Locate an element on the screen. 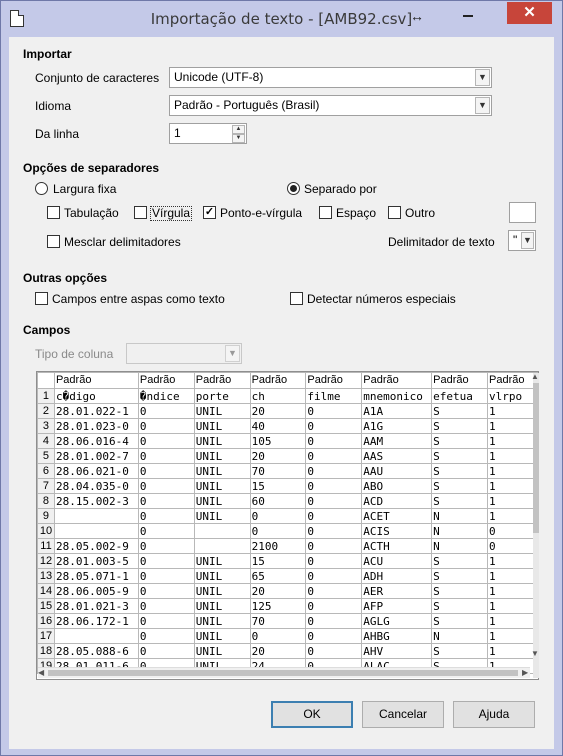 This screenshot has height=756, width=563. table-cell: ACIS is located at coordinates (397, 531).